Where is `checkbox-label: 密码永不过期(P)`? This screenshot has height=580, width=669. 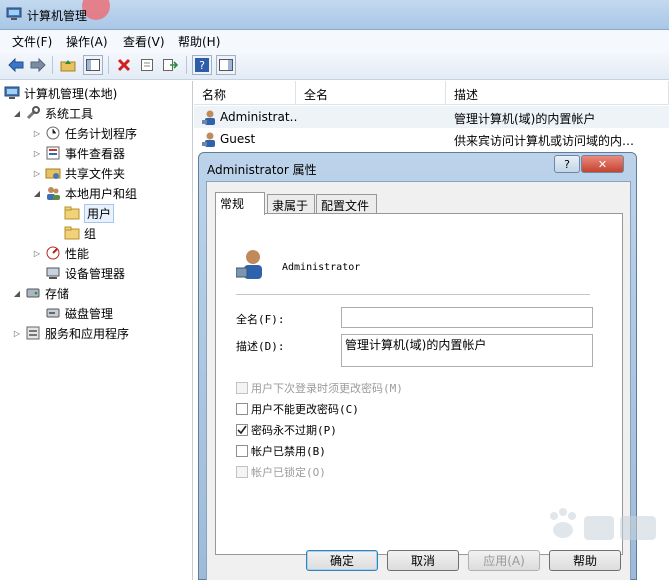
checkbox-label: 密码永不过期(P) is located at coordinates (294, 430).